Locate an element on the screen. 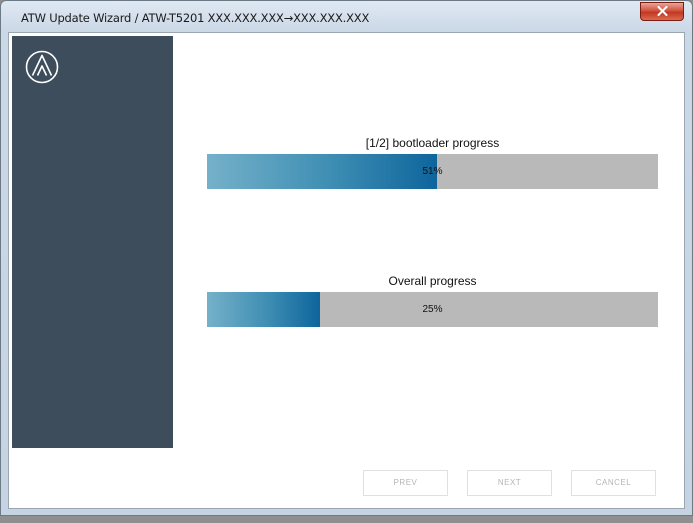  bootloader-progress-value: 51% is located at coordinates (432, 171).